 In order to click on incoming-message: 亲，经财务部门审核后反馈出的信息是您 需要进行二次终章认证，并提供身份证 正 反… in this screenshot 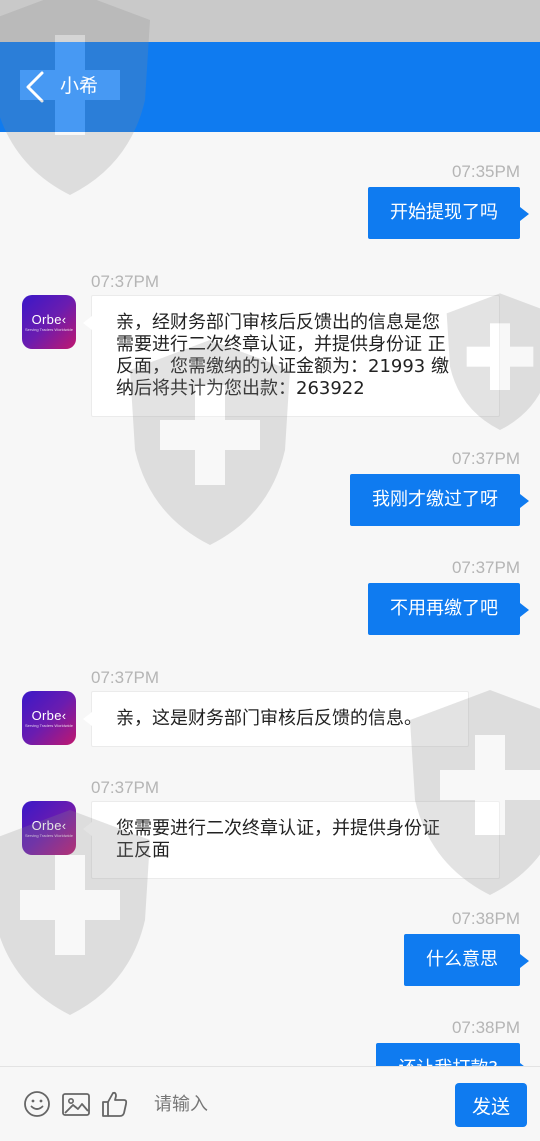, I will do `click(291, 356)`.